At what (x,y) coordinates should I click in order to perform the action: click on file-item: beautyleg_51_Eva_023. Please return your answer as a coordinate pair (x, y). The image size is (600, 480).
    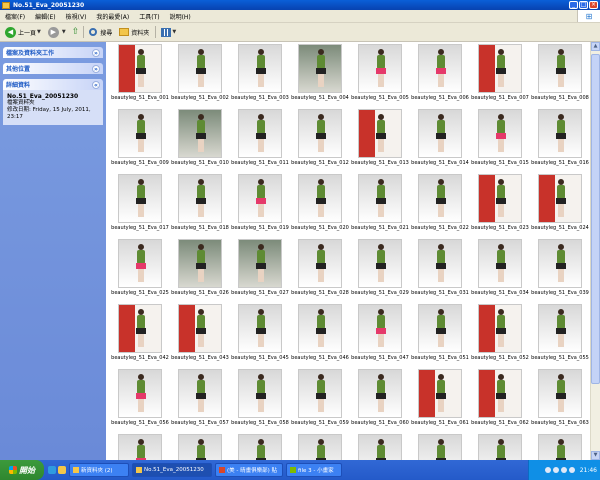
    Looking at the image, I should click on (500, 206).